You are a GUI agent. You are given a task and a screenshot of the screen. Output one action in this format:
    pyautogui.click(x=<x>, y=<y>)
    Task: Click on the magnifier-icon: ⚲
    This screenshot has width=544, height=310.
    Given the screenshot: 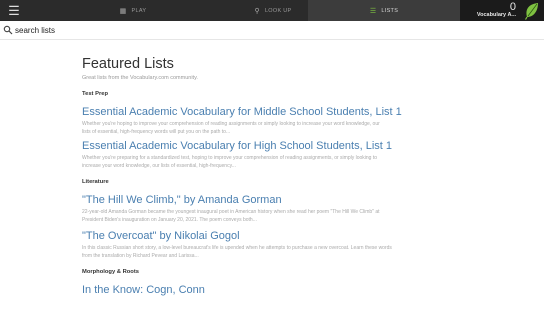 What is the action you would take?
    pyautogui.click(x=257, y=11)
    